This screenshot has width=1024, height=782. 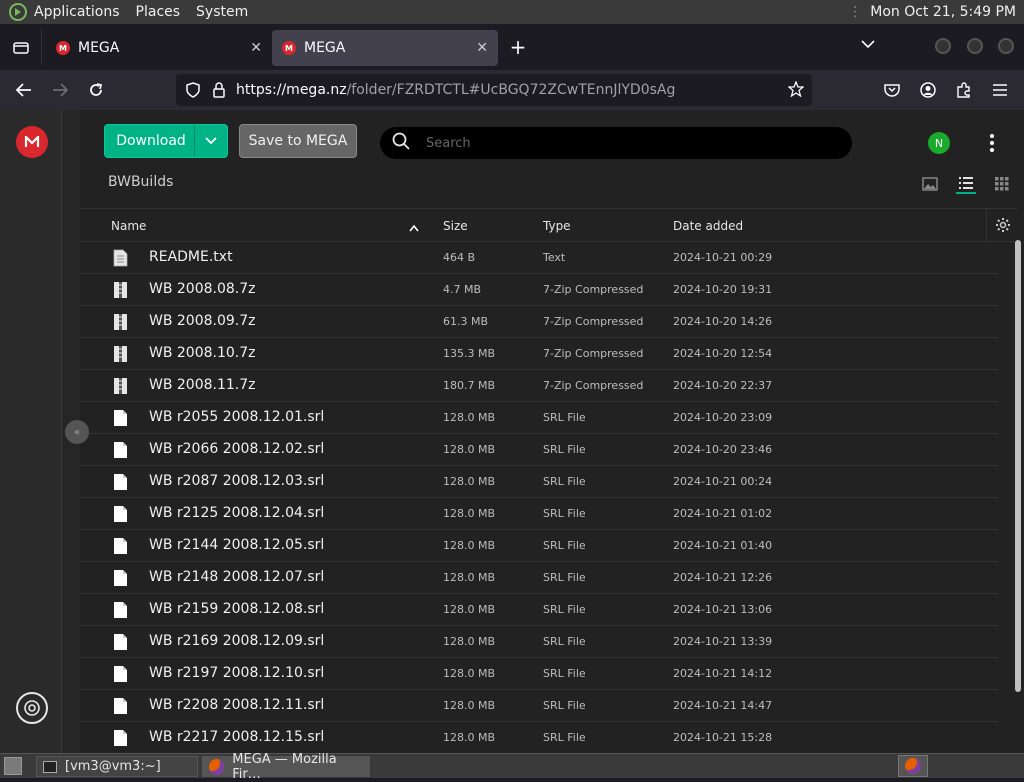 What do you see at coordinates (928, 90) in the screenshot?
I see `account-icon` at bounding box center [928, 90].